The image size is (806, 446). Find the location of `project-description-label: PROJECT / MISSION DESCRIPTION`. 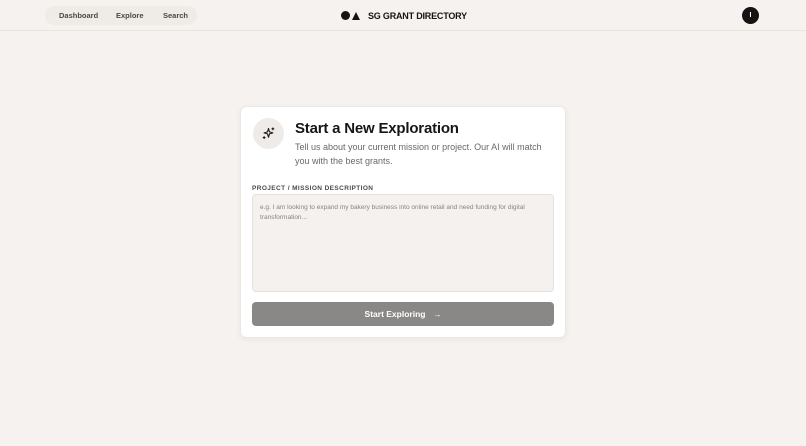

project-description-label: PROJECT / MISSION DESCRIPTION is located at coordinates (313, 188).